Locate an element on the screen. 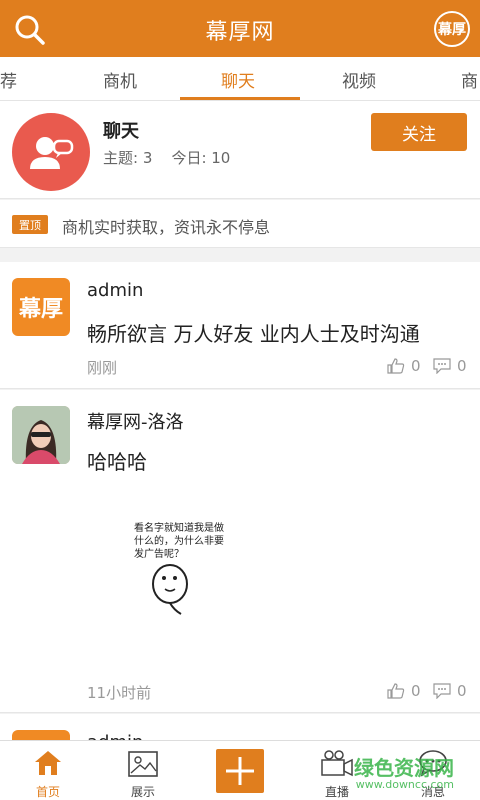 This screenshot has width=480, height=800. tab-more: 商 is located at coordinates (469, 79).